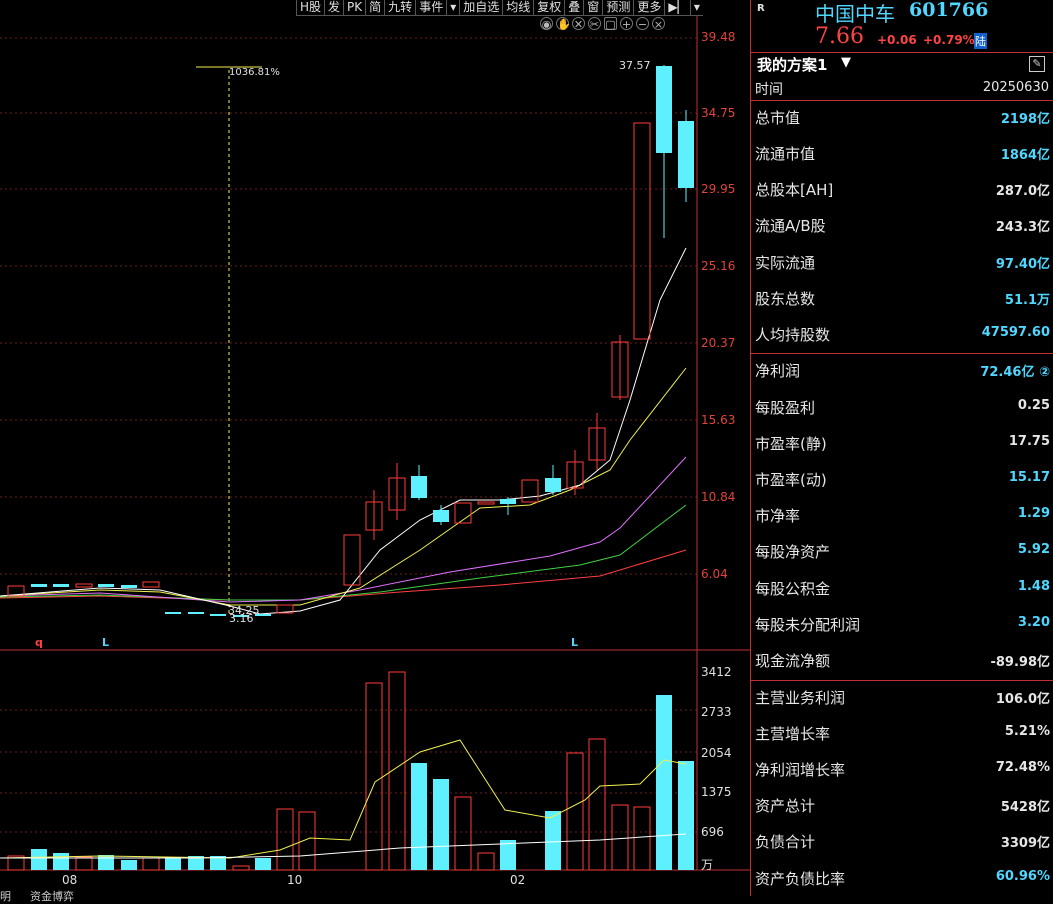  What do you see at coordinates (1022, 876) in the screenshot?
I see `info-value: 60.96%` at bounding box center [1022, 876].